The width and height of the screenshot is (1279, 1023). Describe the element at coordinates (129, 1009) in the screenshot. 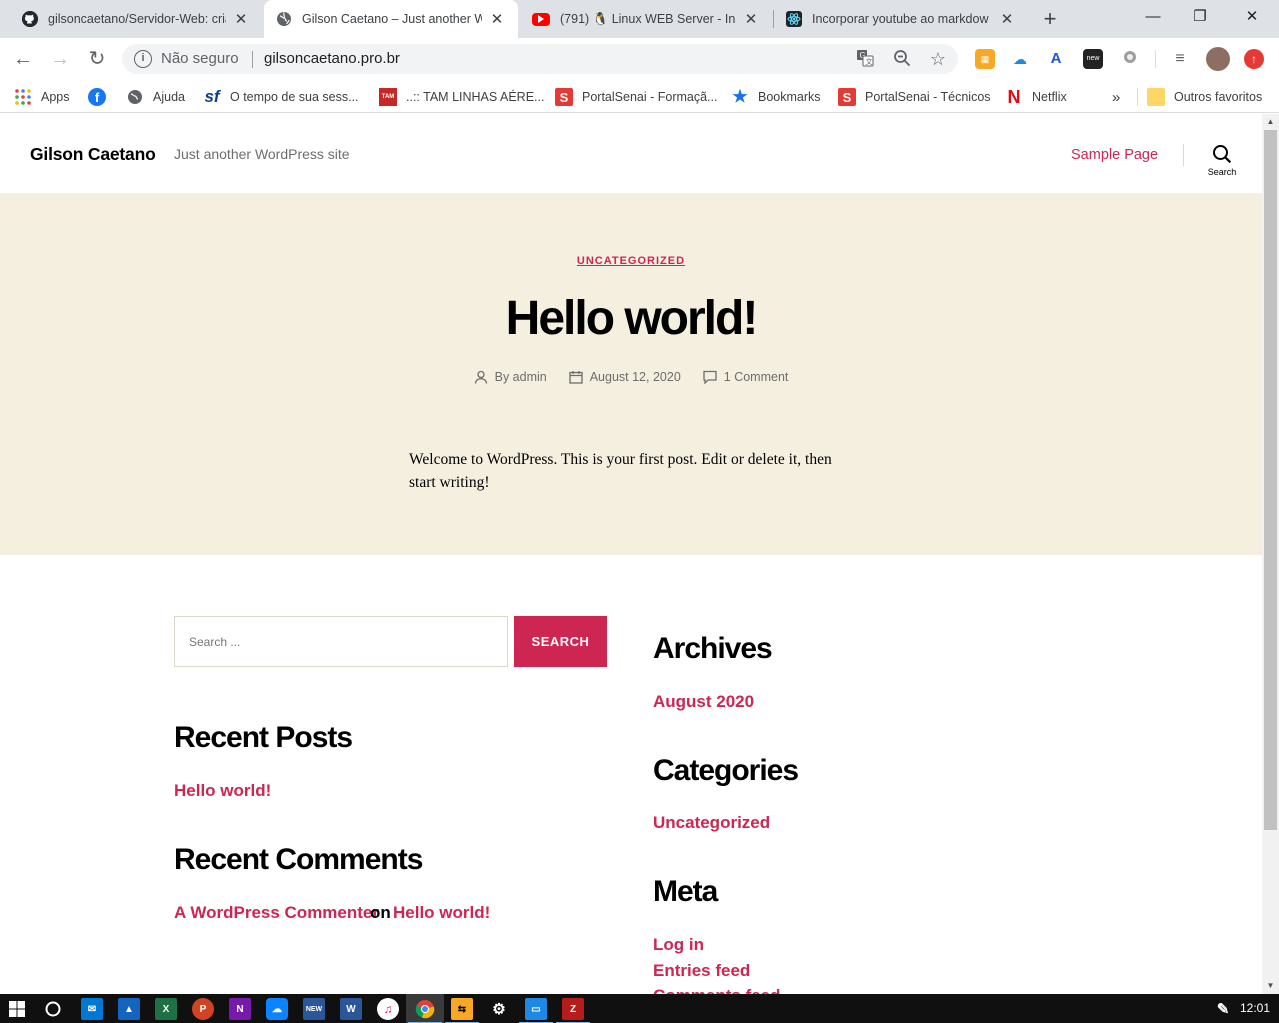

I see `photos-icon: ▲` at that location.